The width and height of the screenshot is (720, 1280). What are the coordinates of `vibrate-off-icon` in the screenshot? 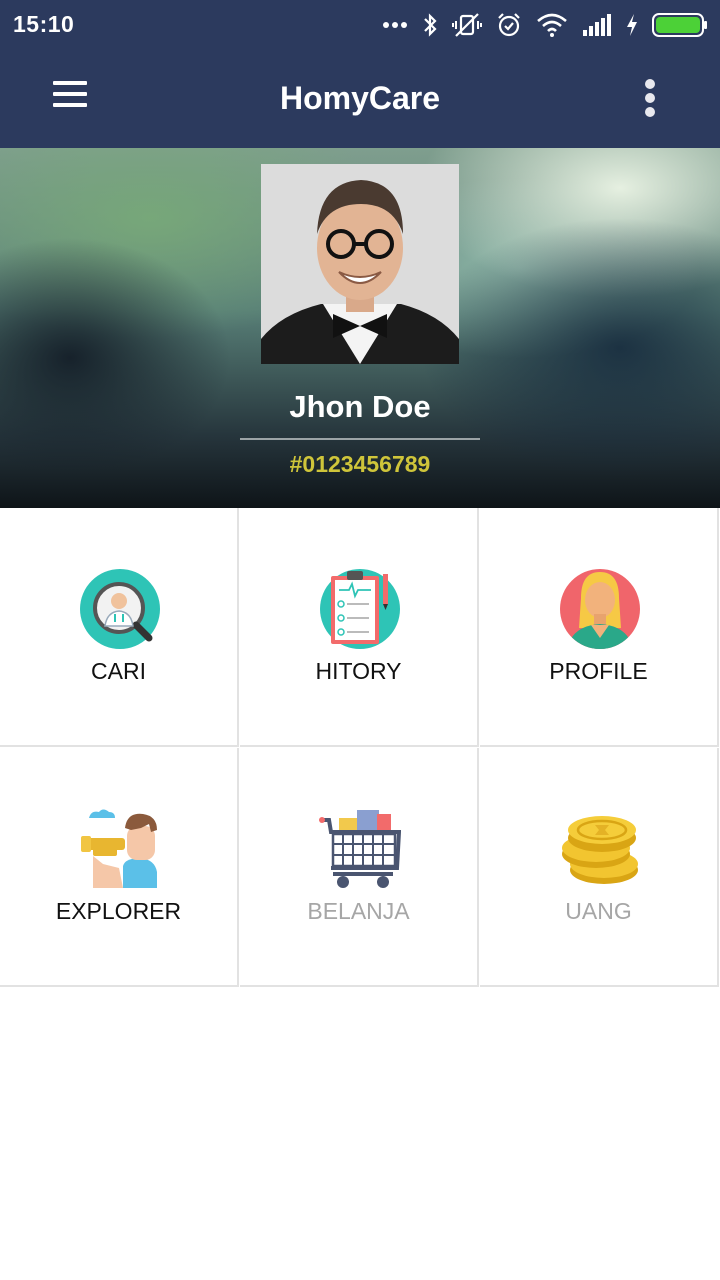 It's located at (467, 25).